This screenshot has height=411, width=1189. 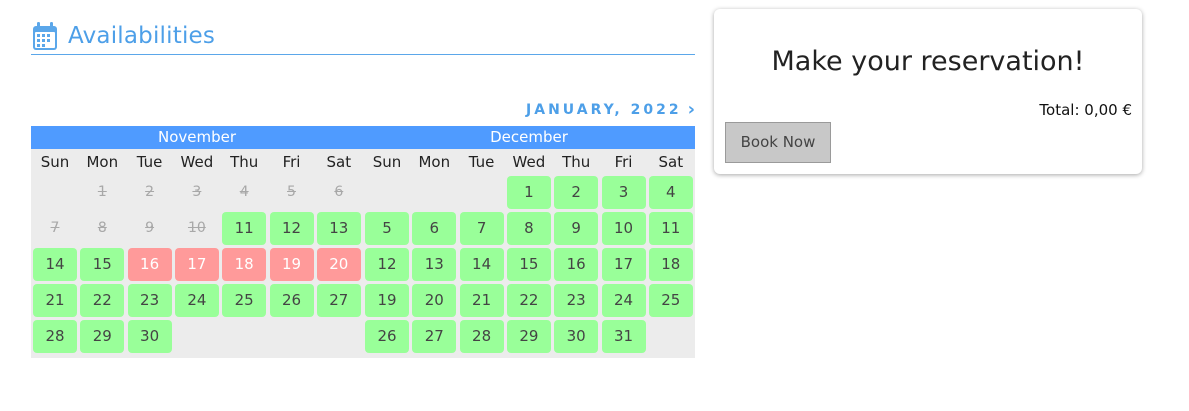 What do you see at coordinates (670, 264) in the screenshot?
I see `day-cell-free: 18` at bounding box center [670, 264].